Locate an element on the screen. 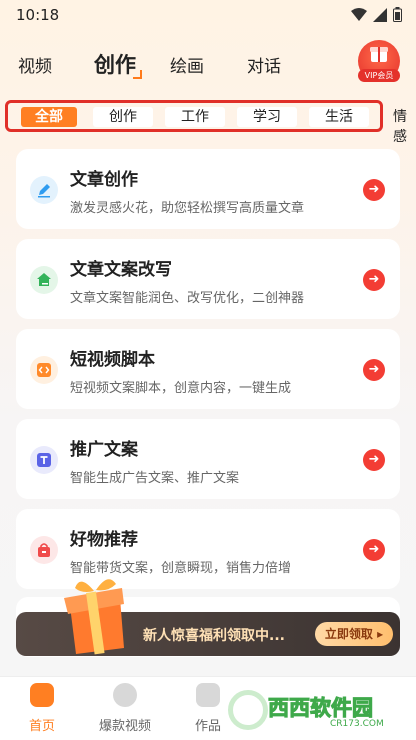 This screenshot has height=740, width=416. status-bar: 10:18 is located at coordinates (208, 15).